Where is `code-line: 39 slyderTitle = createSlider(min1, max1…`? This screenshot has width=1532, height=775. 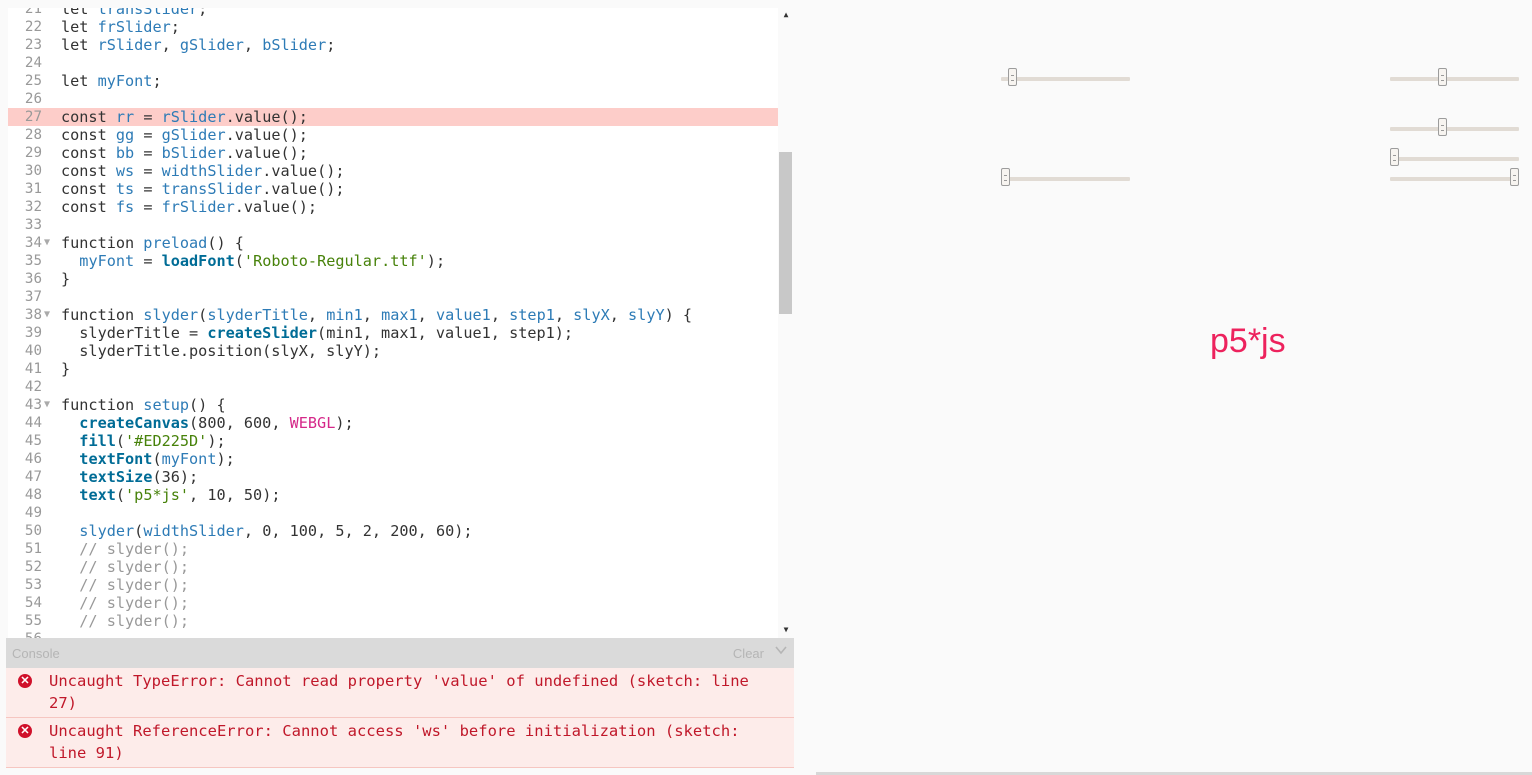 code-line: 39 slyderTitle = createSlider(min1, max1… is located at coordinates (393, 333).